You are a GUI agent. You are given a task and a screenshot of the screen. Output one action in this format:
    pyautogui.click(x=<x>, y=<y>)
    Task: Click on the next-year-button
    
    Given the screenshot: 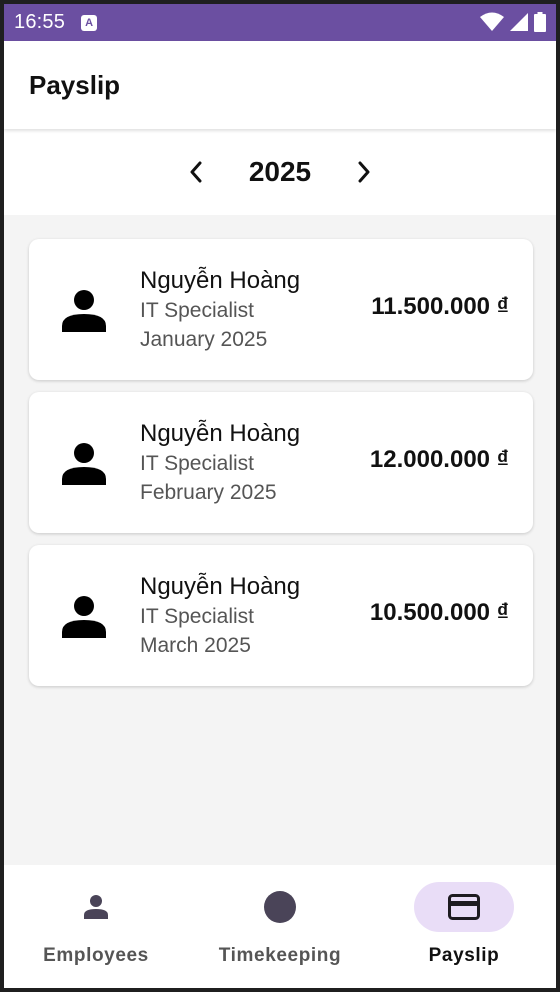 What is the action you would take?
    pyautogui.click(x=364, y=172)
    